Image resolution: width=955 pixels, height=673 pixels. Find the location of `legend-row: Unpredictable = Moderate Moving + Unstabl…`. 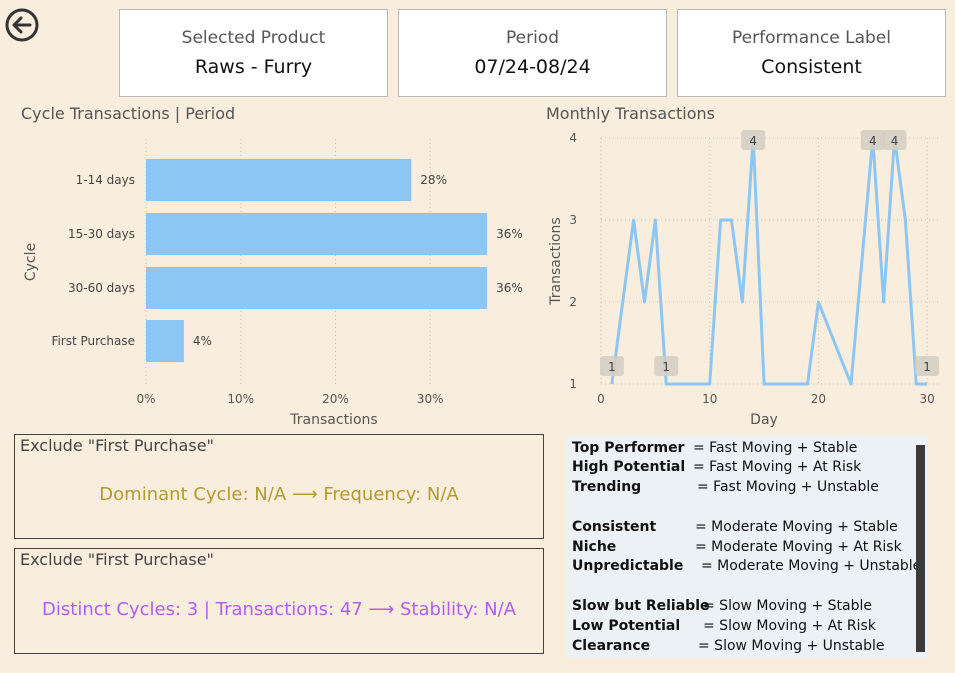

legend-row: Unpredictable = Moderate Moving + Unstabl… is located at coordinates (746, 566).